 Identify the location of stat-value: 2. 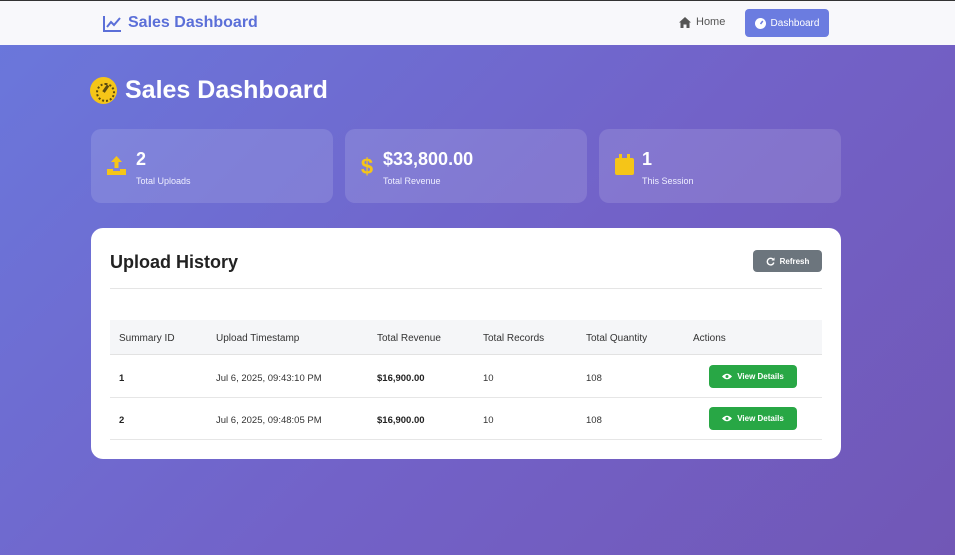
(141, 159).